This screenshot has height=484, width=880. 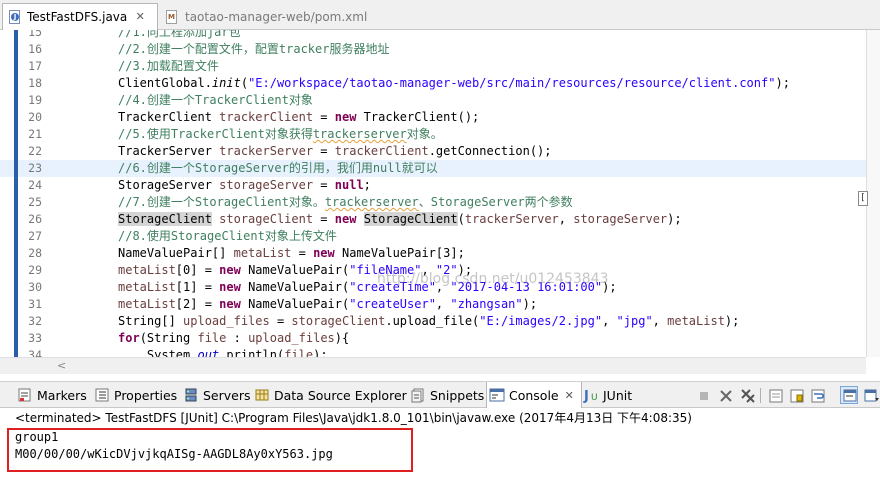 What do you see at coordinates (15, 17) in the screenshot?
I see `java-file-icon: J` at bounding box center [15, 17].